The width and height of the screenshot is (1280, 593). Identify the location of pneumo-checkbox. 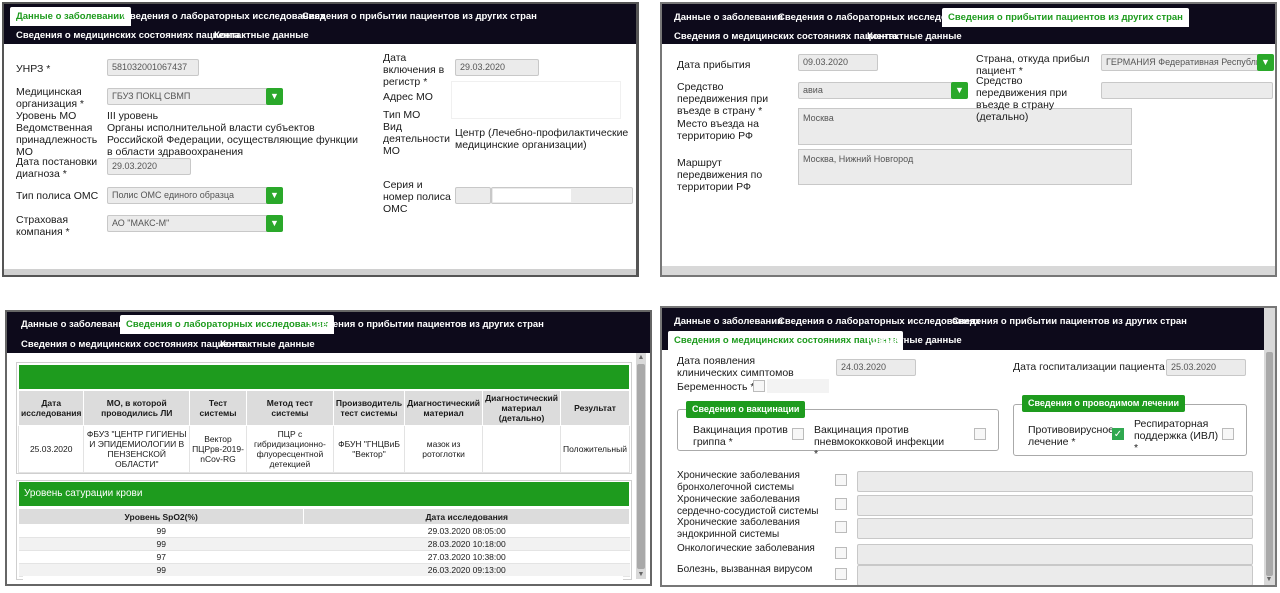
(980, 434).